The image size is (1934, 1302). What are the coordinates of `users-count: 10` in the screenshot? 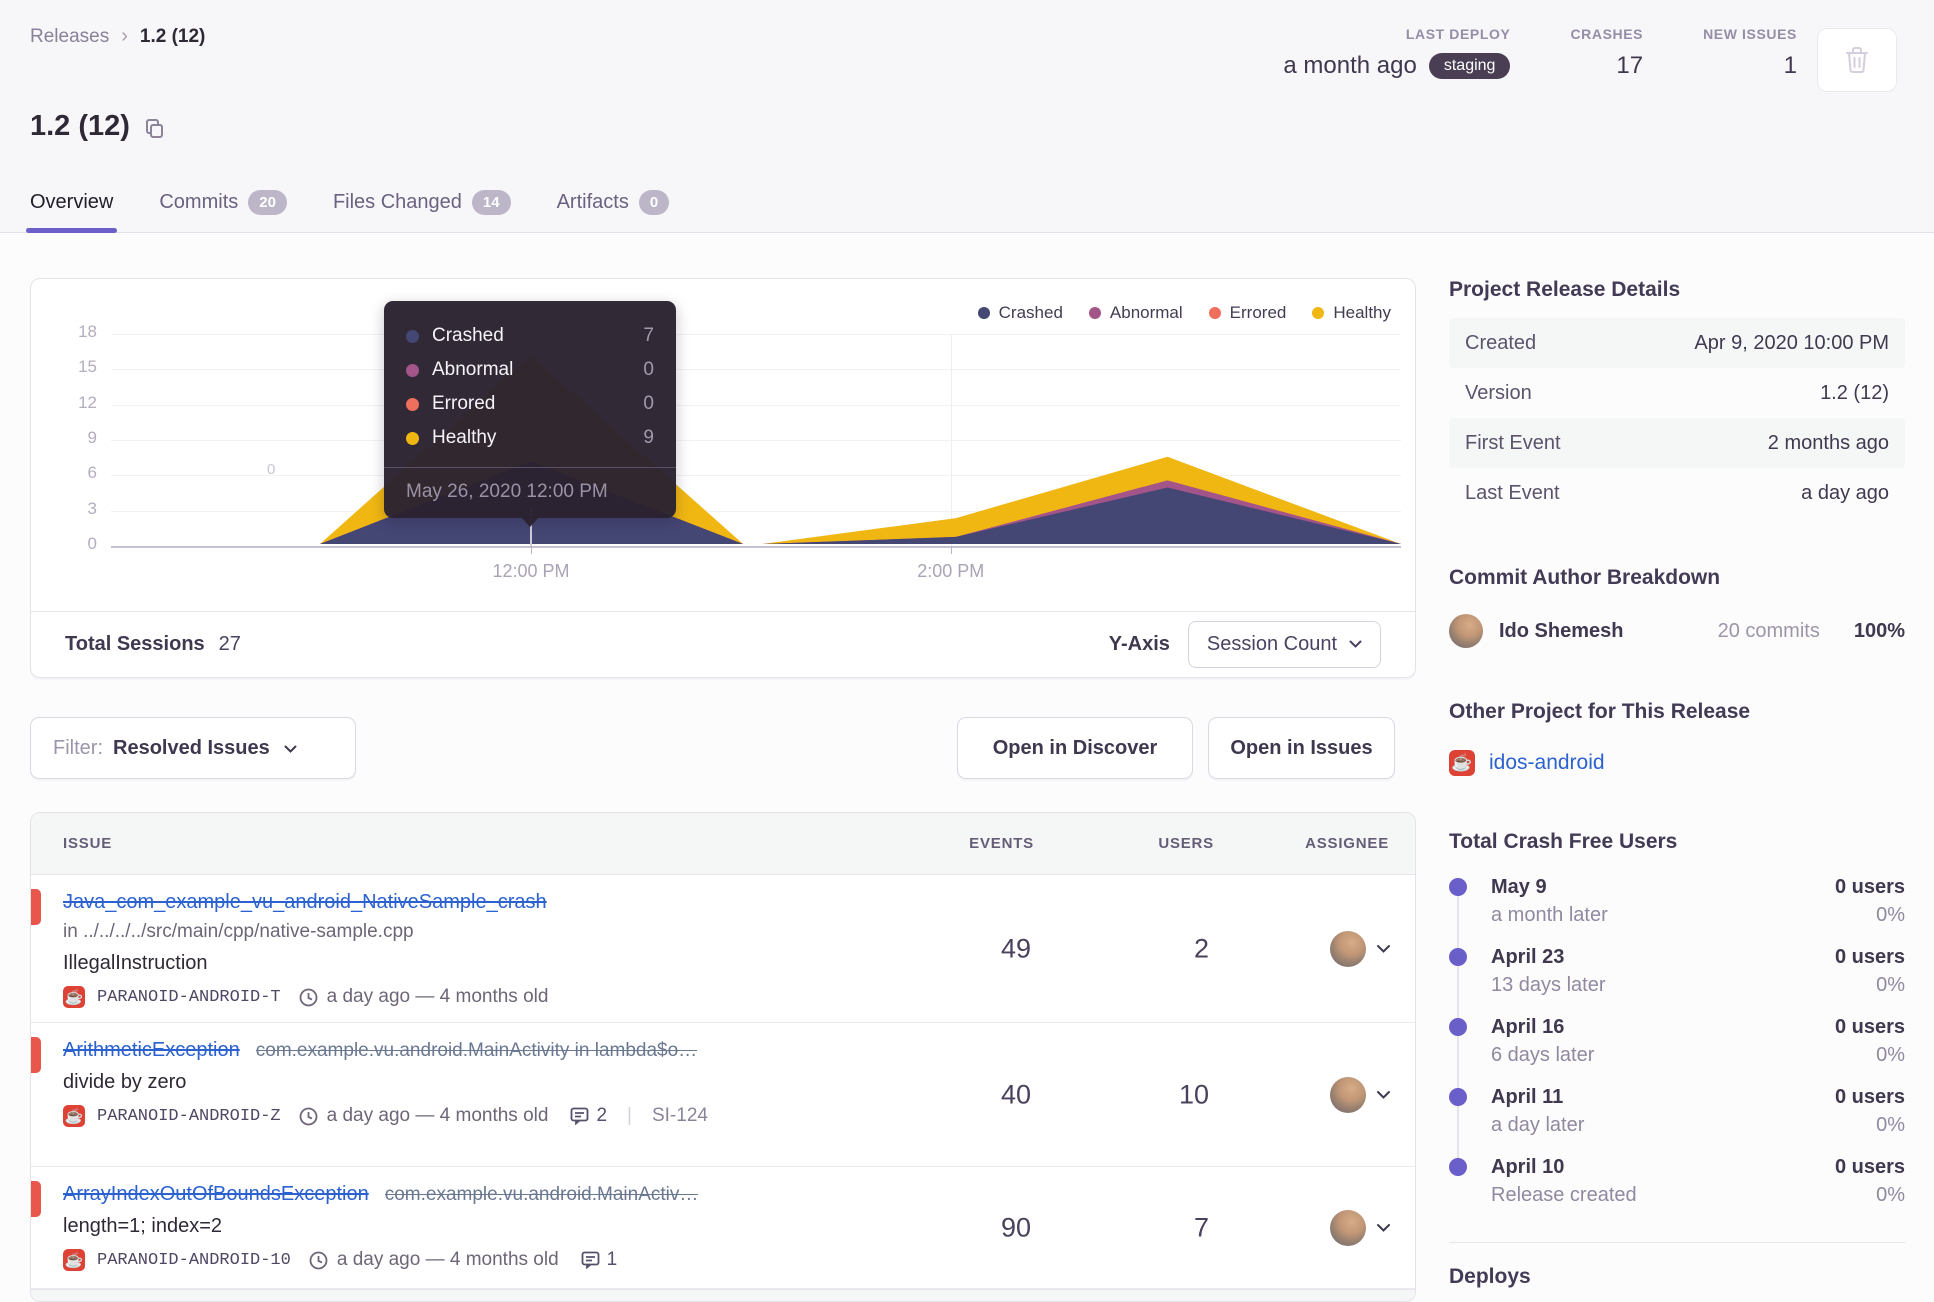 It's located at (1193, 1094).